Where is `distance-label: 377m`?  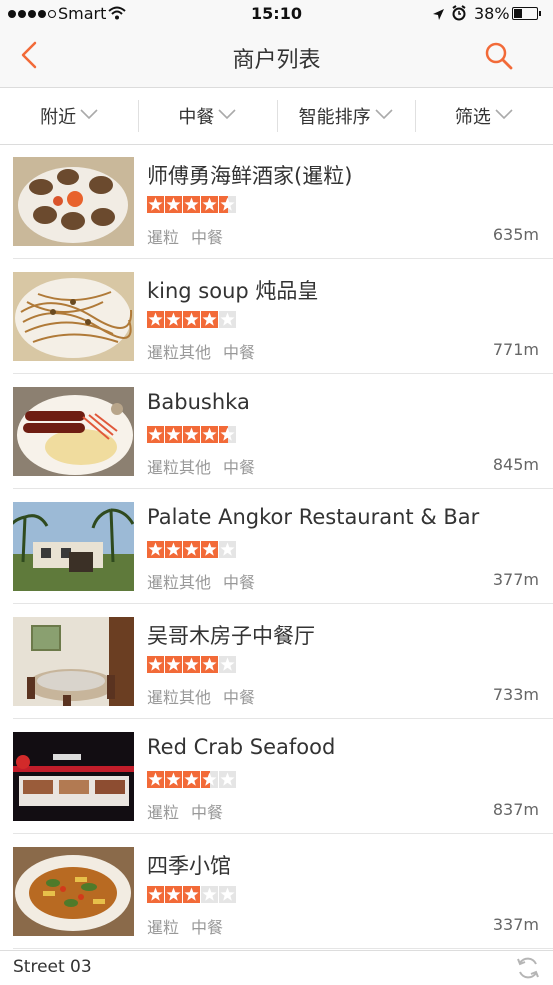
distance-label: 377m is located at coordinates (515, 579).